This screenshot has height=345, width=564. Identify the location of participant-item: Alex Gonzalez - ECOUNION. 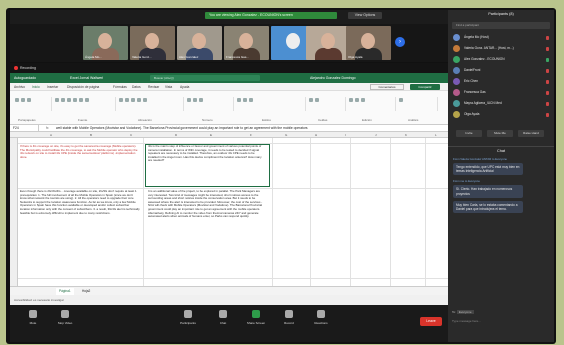
(501, 59).